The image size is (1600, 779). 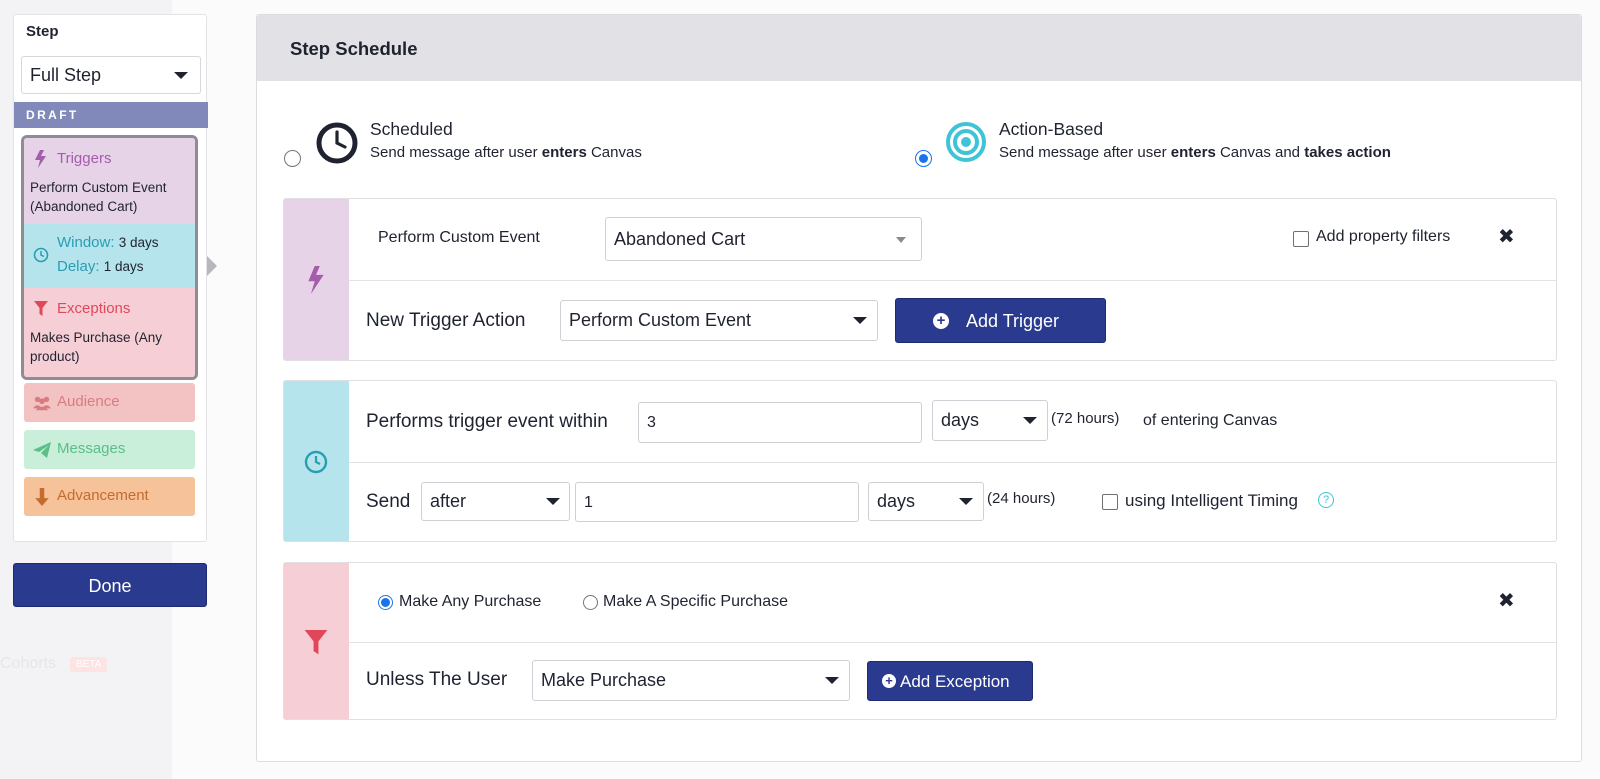 What do you see at coordinates (212, 266) in the screenshot?
I see `panel-pointer` at bounding box center [212, 266].